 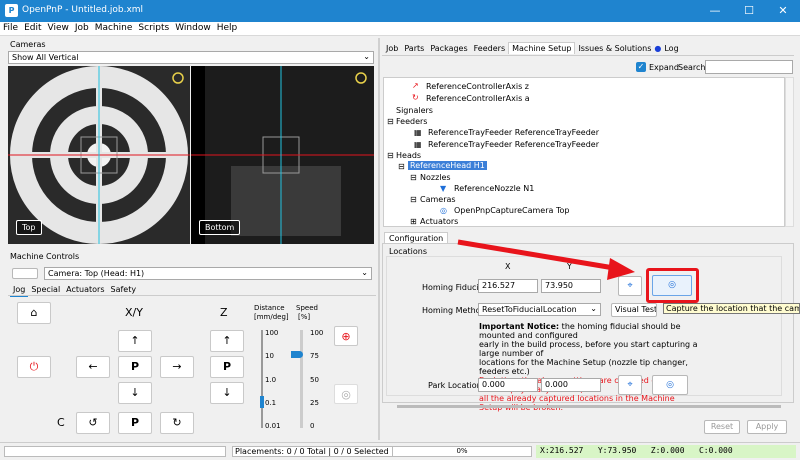 I want to click on minimize-button: —, so click(x=715, y=11).